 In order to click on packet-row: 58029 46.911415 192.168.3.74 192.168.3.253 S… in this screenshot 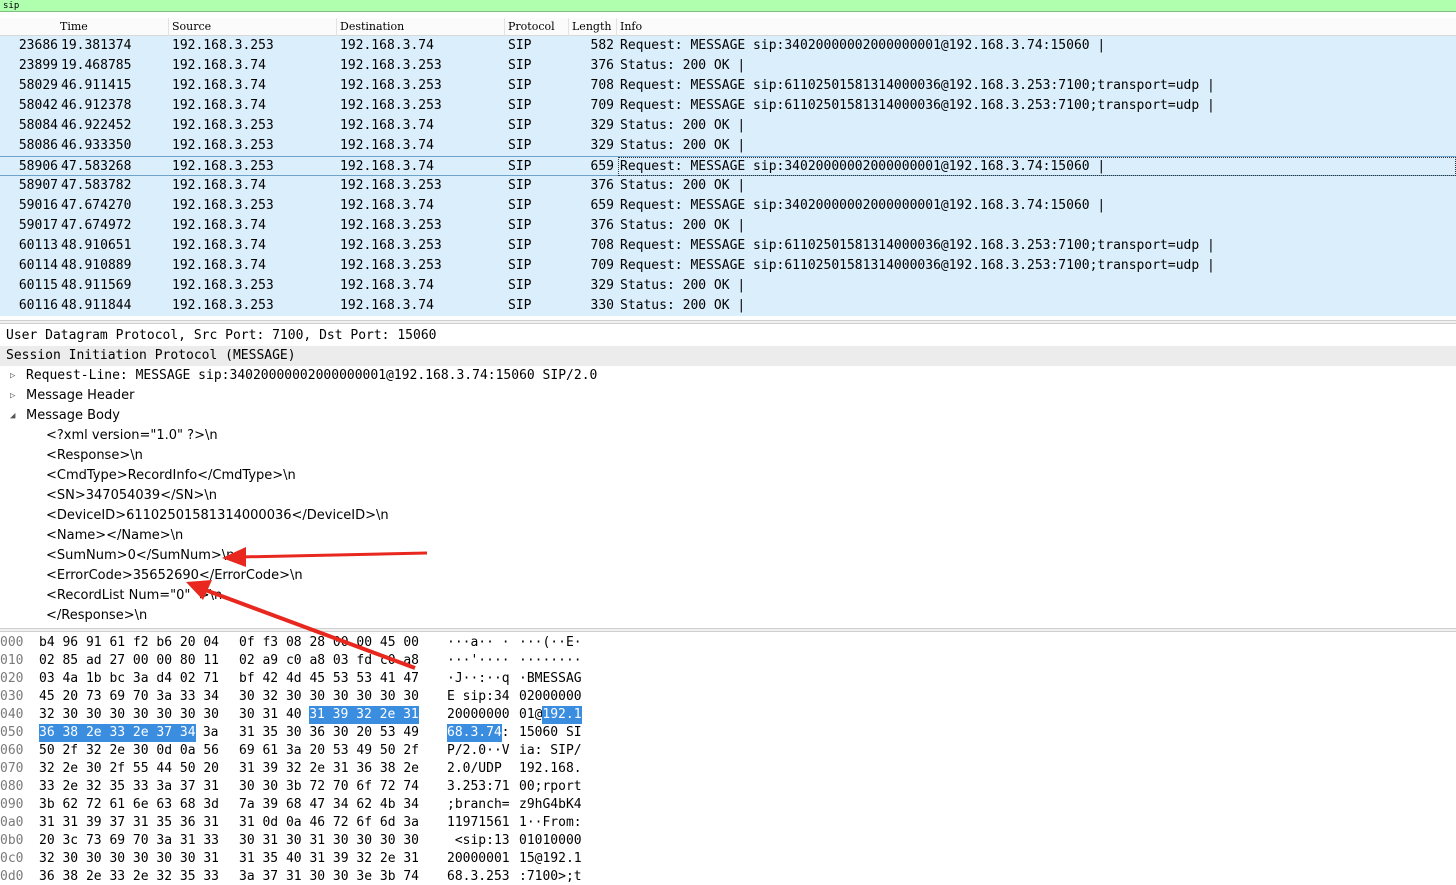, I will do `click(728, 86)`.